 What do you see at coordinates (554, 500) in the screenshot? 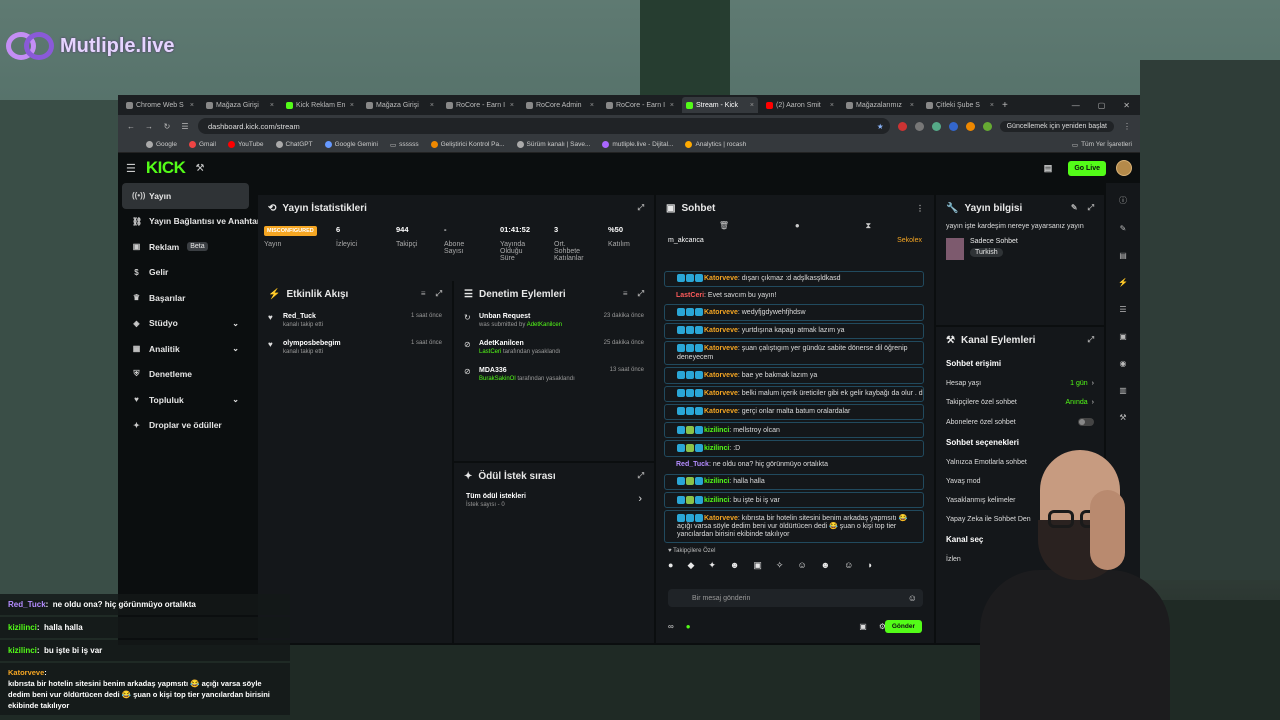
I see `all-rewards-link: Tüm ödül istekleri İstek sayısı - 0 ›` at bounding box center [554, 500].